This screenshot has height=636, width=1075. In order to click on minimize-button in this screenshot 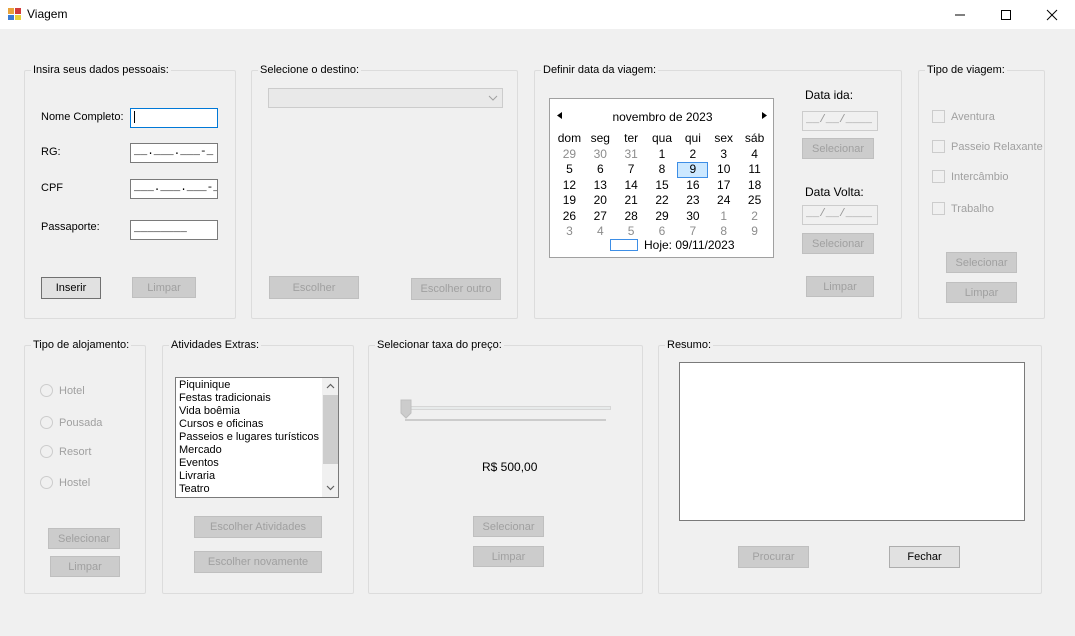, I will do `click(960, 14)`.